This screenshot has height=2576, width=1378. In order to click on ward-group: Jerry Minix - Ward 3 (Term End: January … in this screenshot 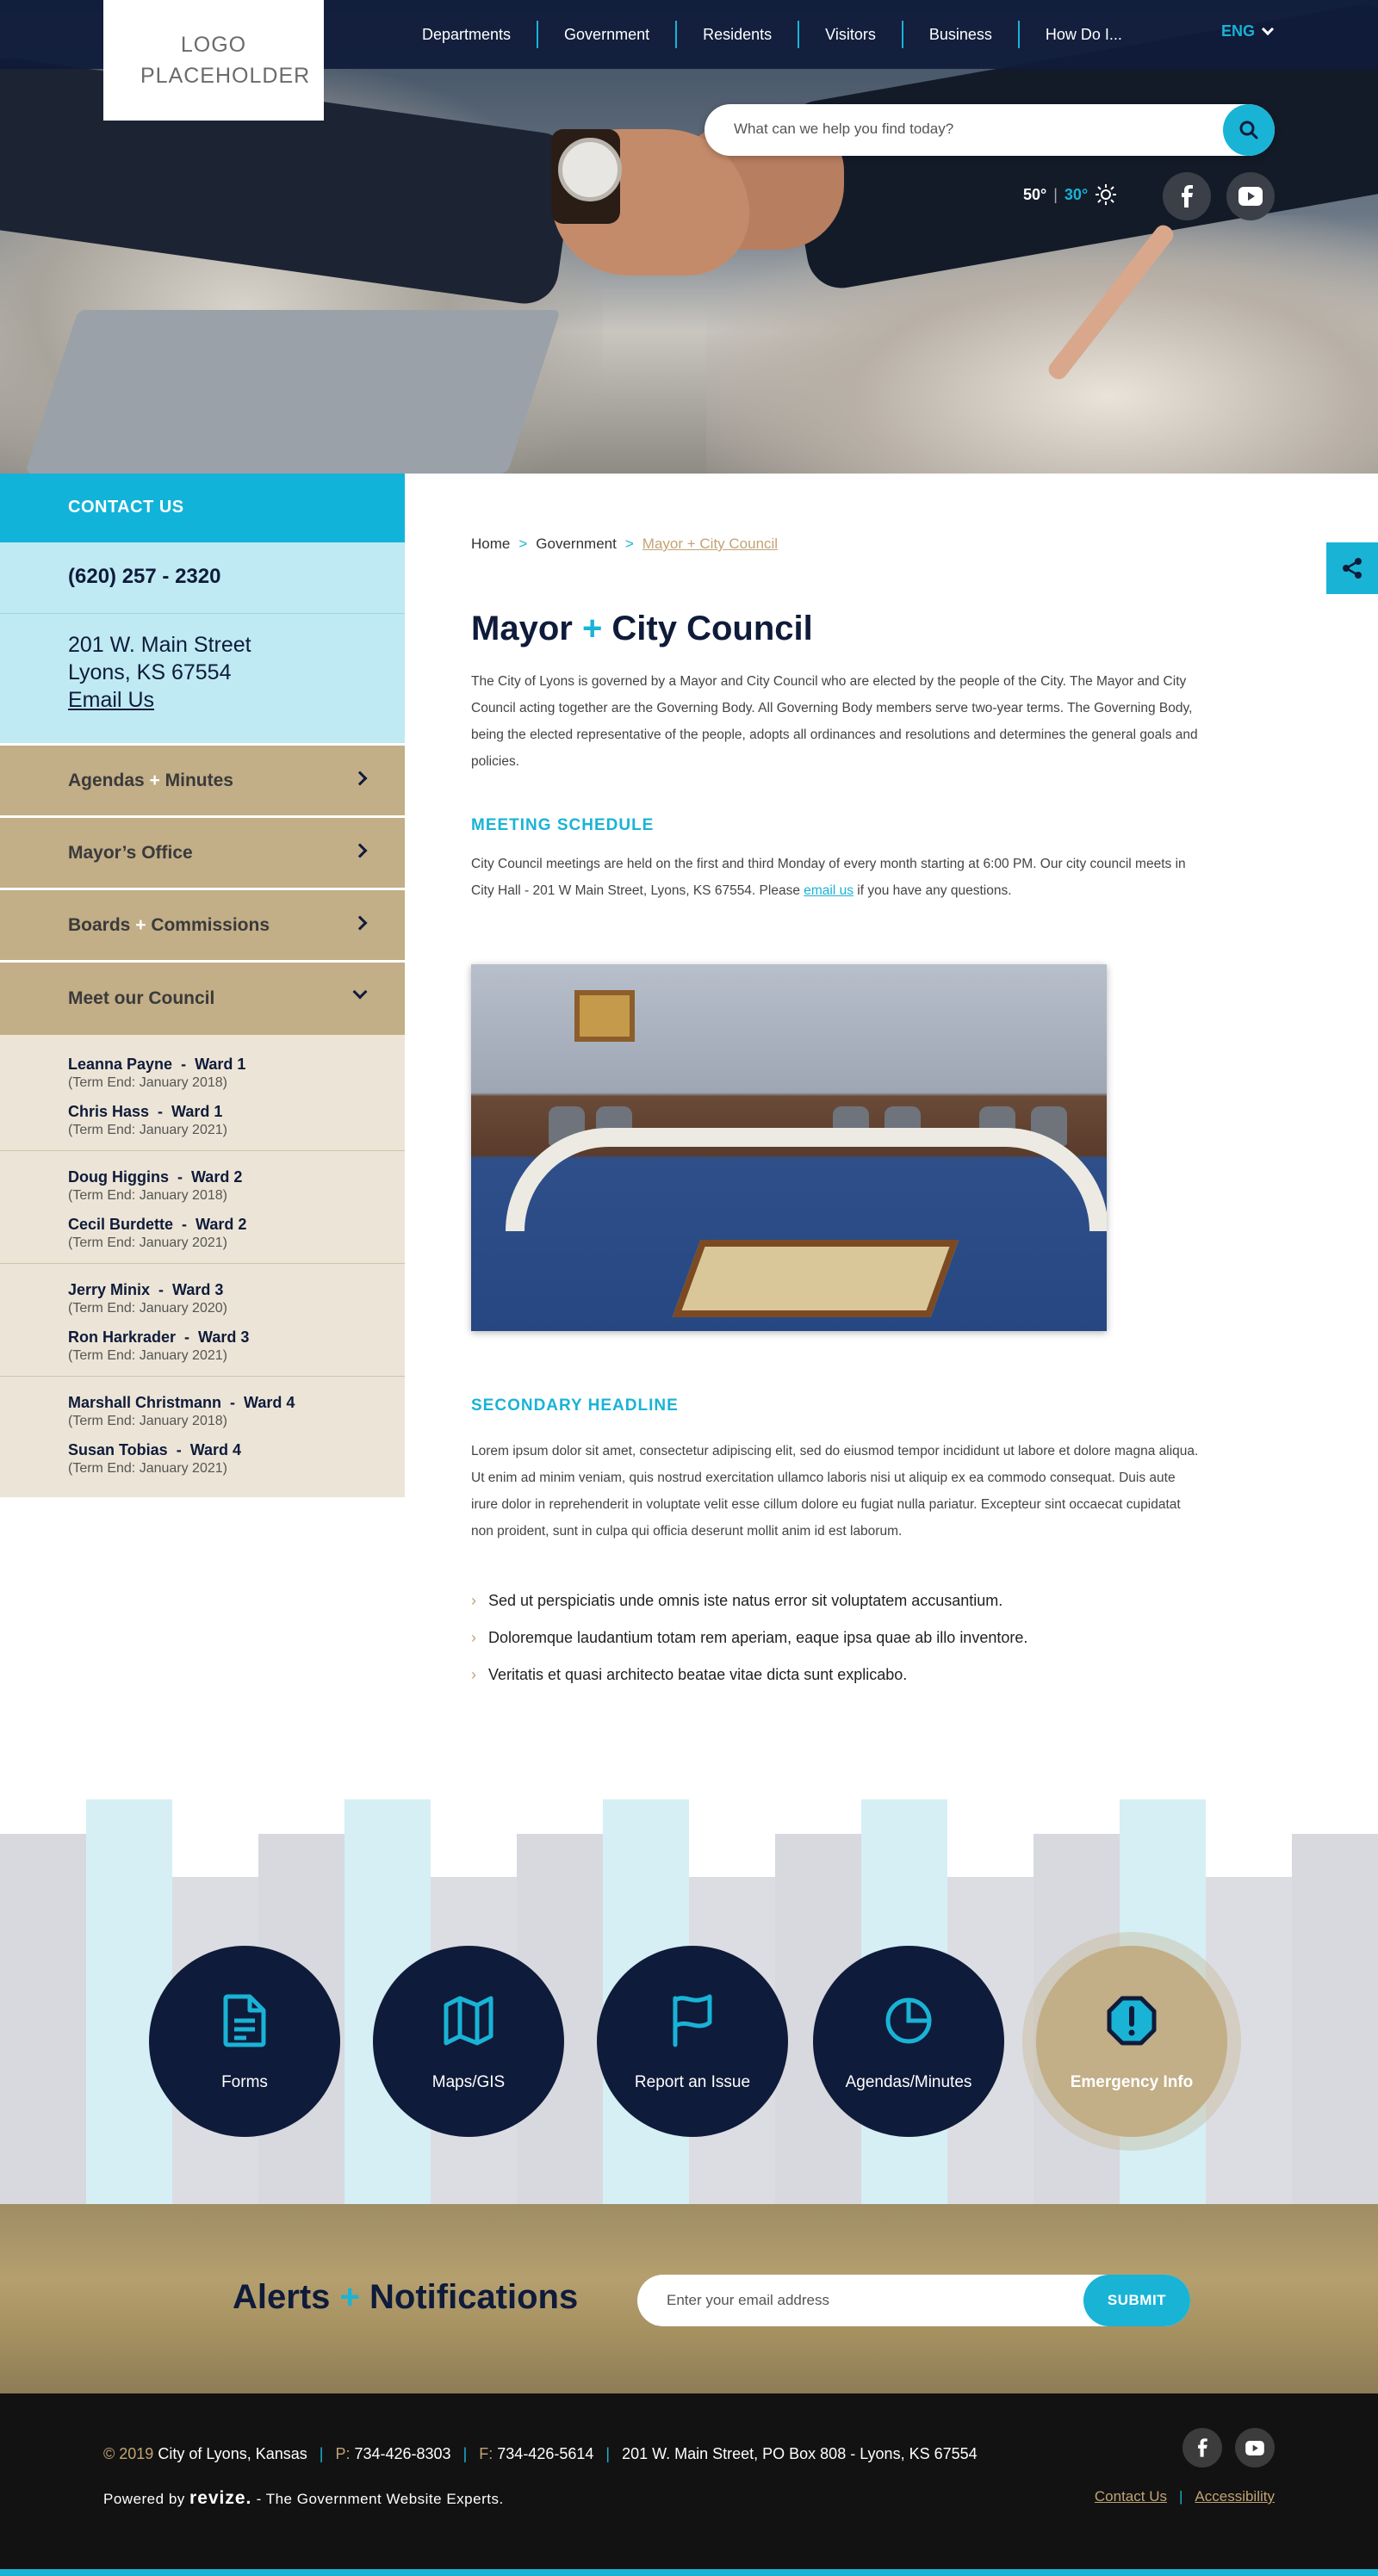, I will do `click(202, 1321)`.